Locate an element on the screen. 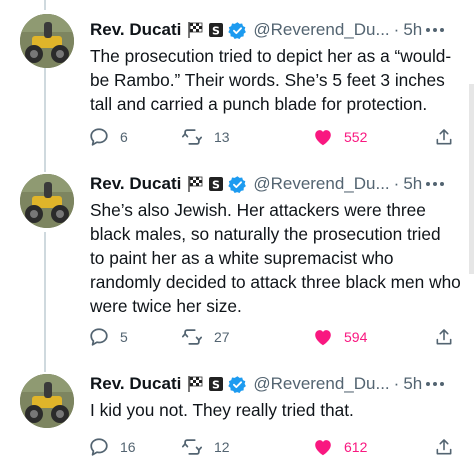 Image resolution: width=474 pixels, height=474 pixels. like-count: 552 is located at coordinates (356, 137).